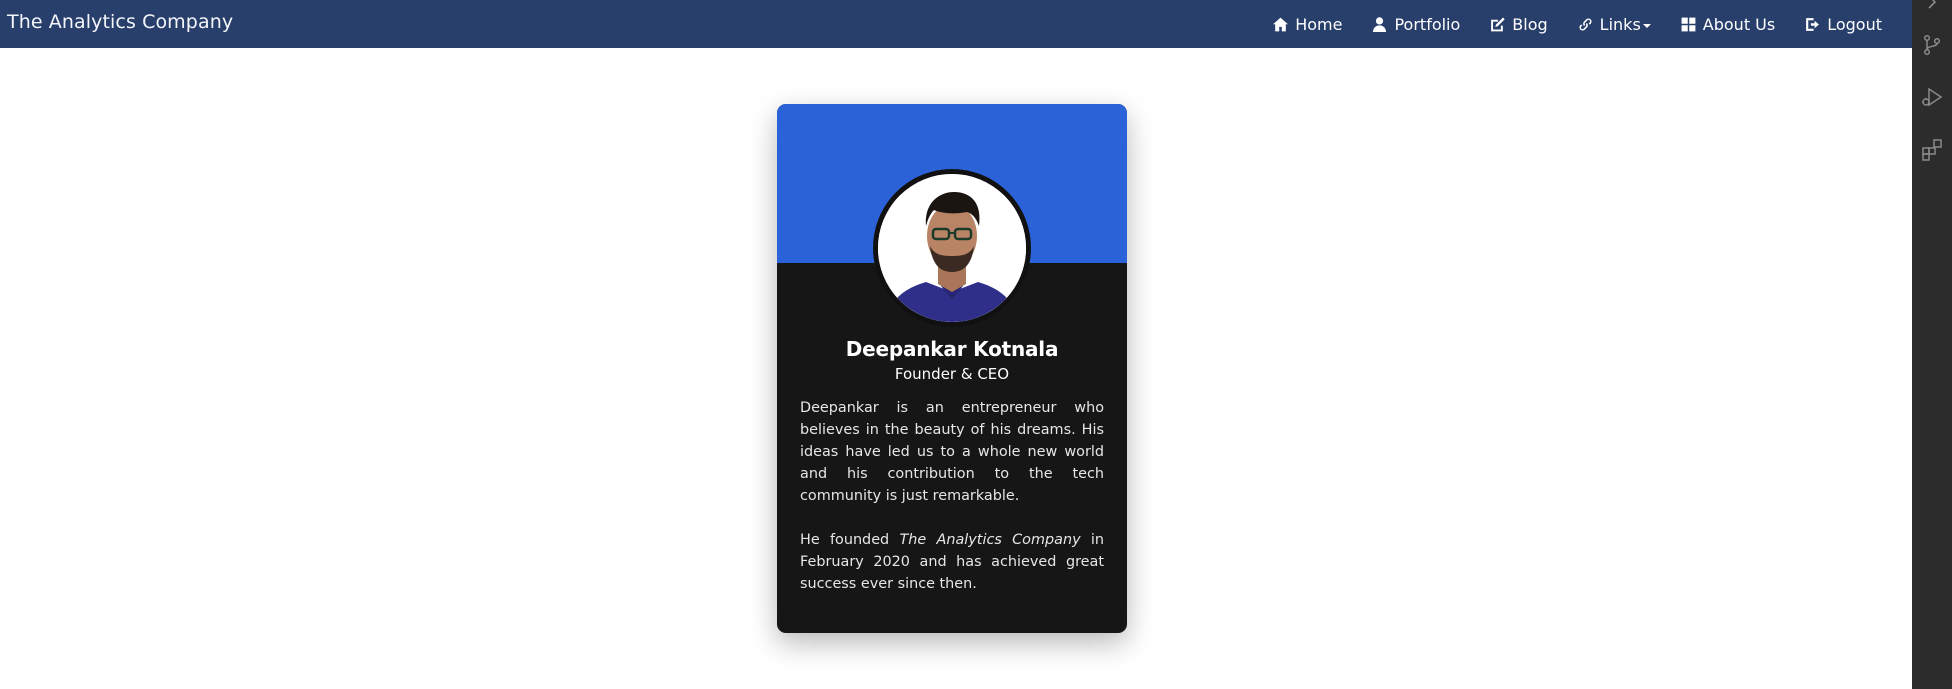  What do you see at coordinates (1319, 24) in the screenshot?
I see `nav-home-label: Home` at bounding box center [1319, 24].